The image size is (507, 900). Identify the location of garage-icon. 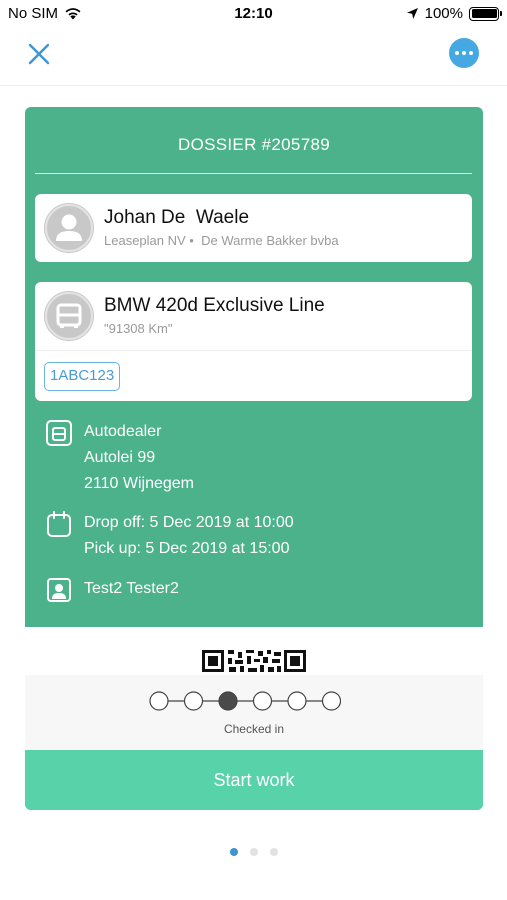
(59, 433).